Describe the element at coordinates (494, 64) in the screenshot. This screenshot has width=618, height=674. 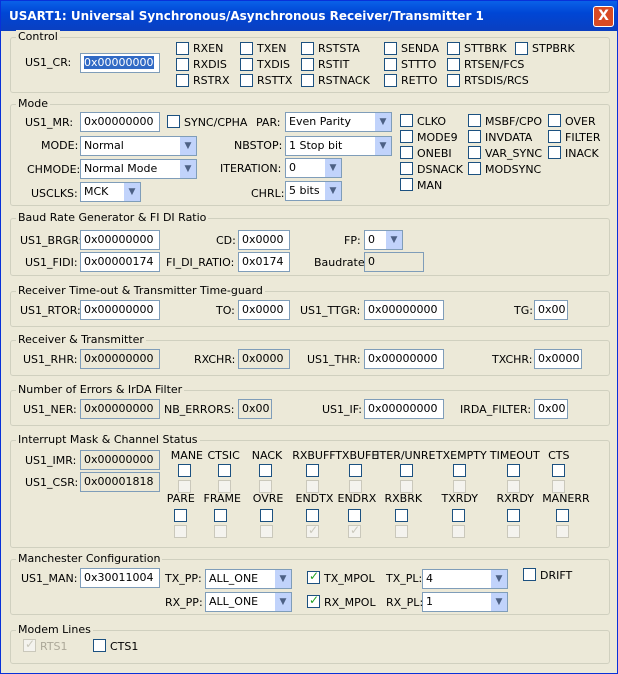
I see `rtsen-fcs-label: RTSEN/FCS` at that location.